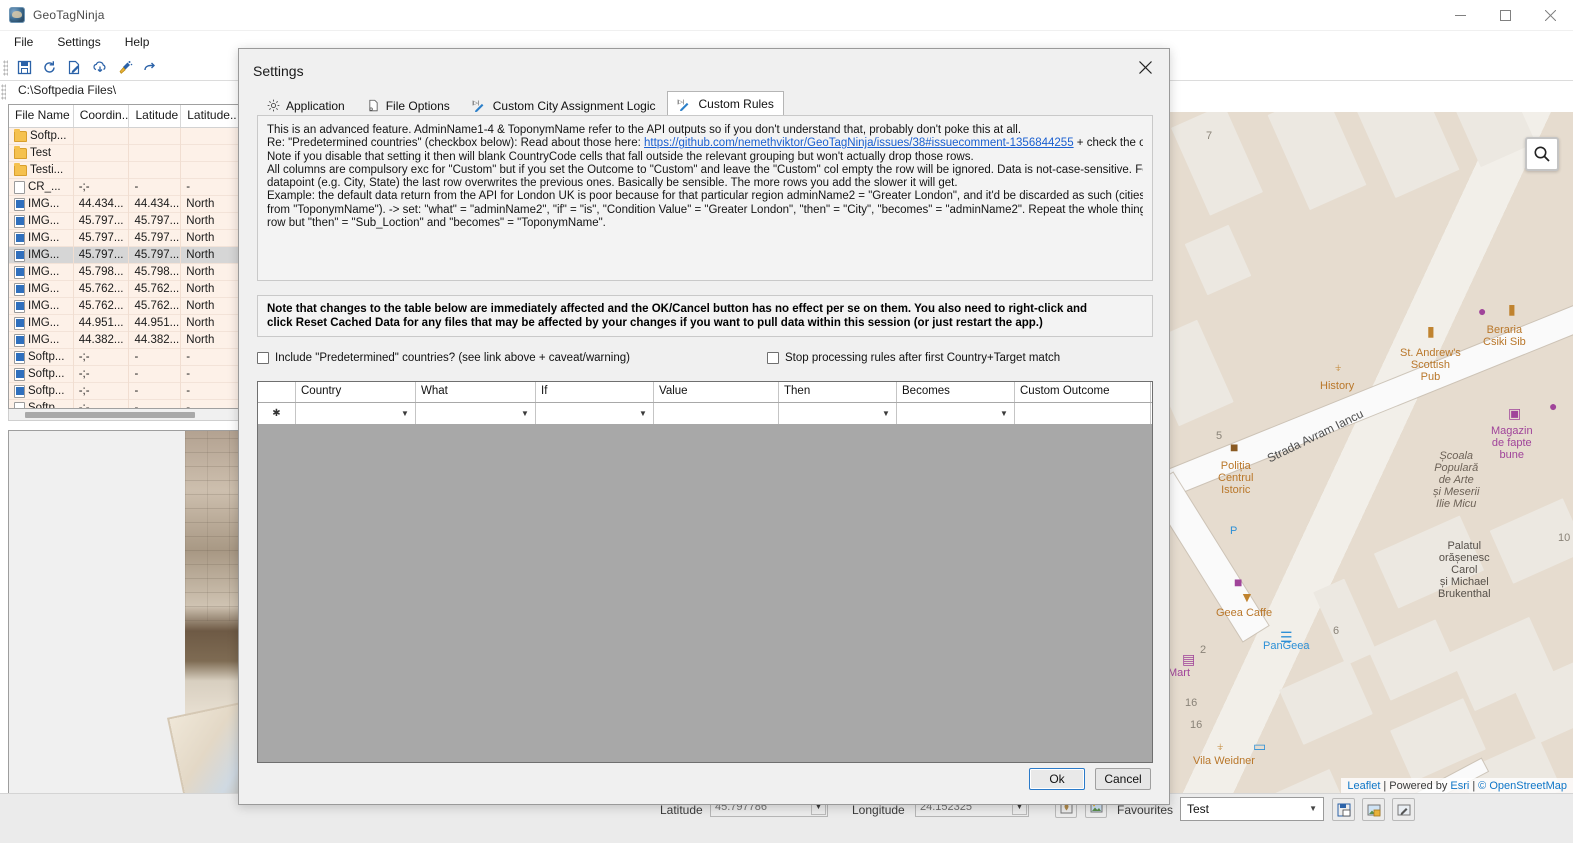 The width and height of the screenshot is (1573, 843). I want to click on edit-file-icon, so click(74, 68).